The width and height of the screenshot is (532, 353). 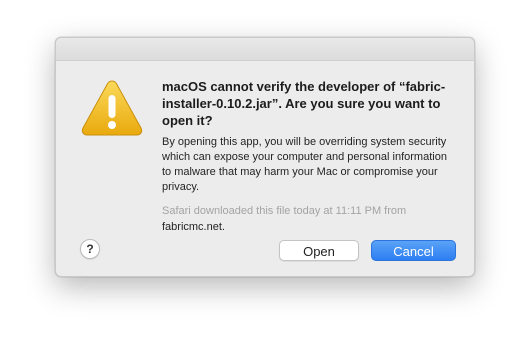 What do you see at coordinates (223, 227) in the screenshot?
I see `download-source-suffix: .` at bounding box center [223, 227].